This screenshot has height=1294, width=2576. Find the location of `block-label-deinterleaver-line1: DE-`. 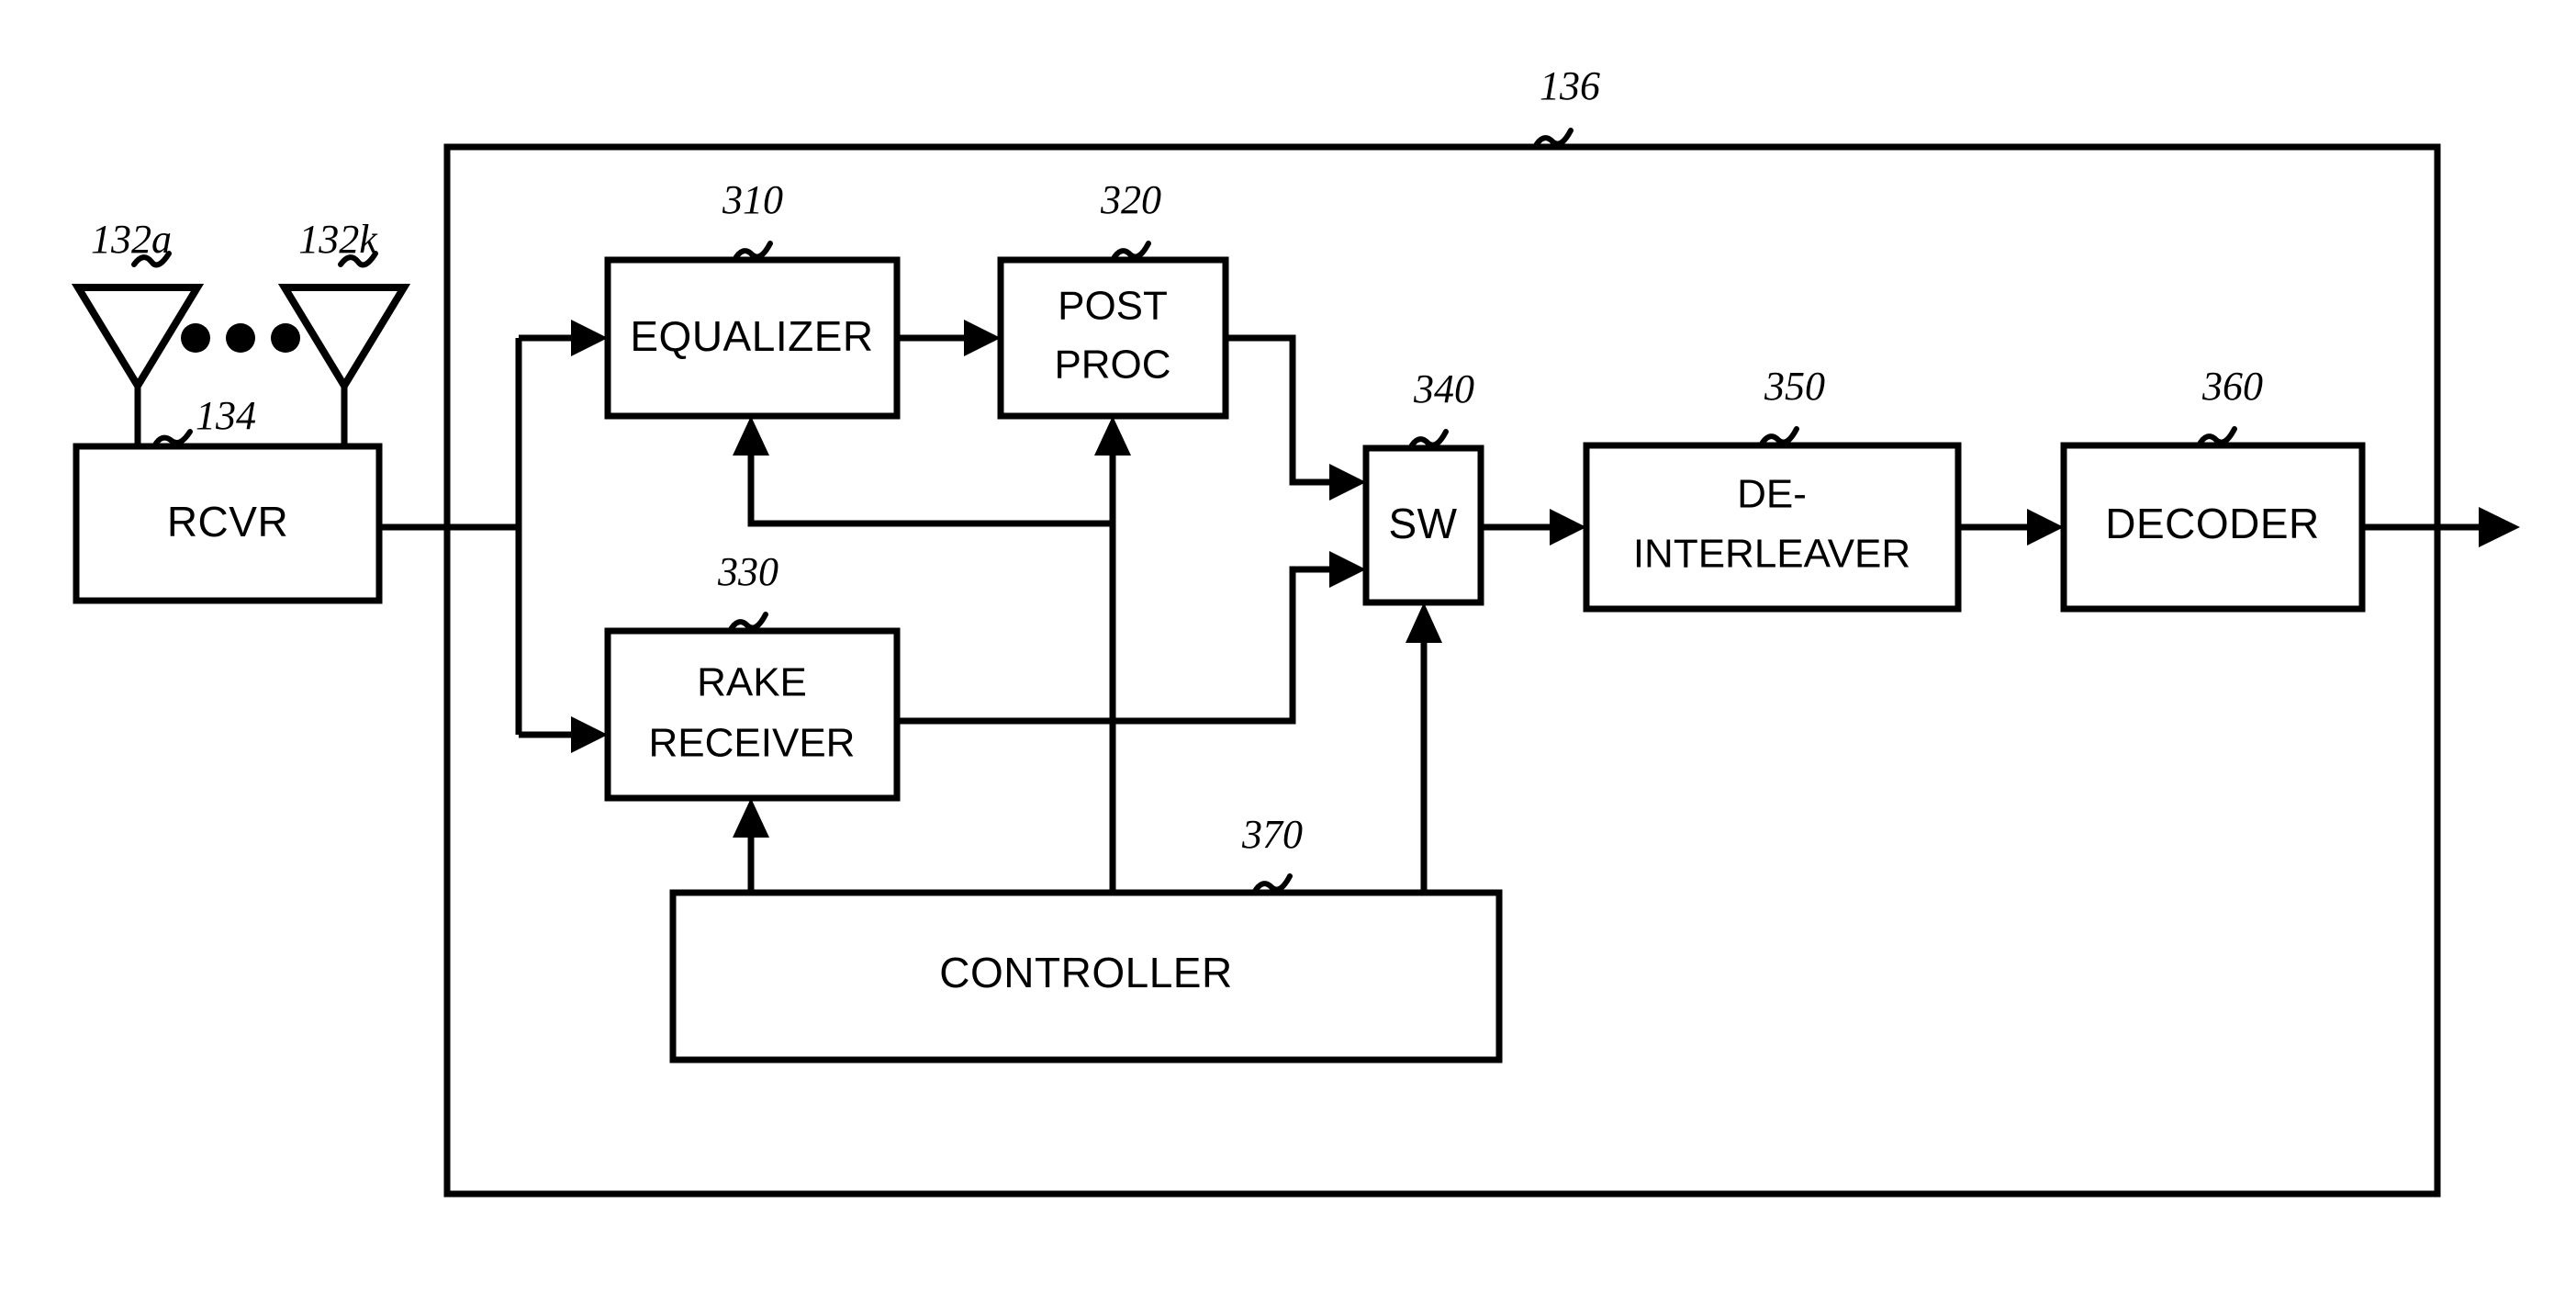

block-label-deinterleaver-line1: DE- is located at coordinates (1772, 494).